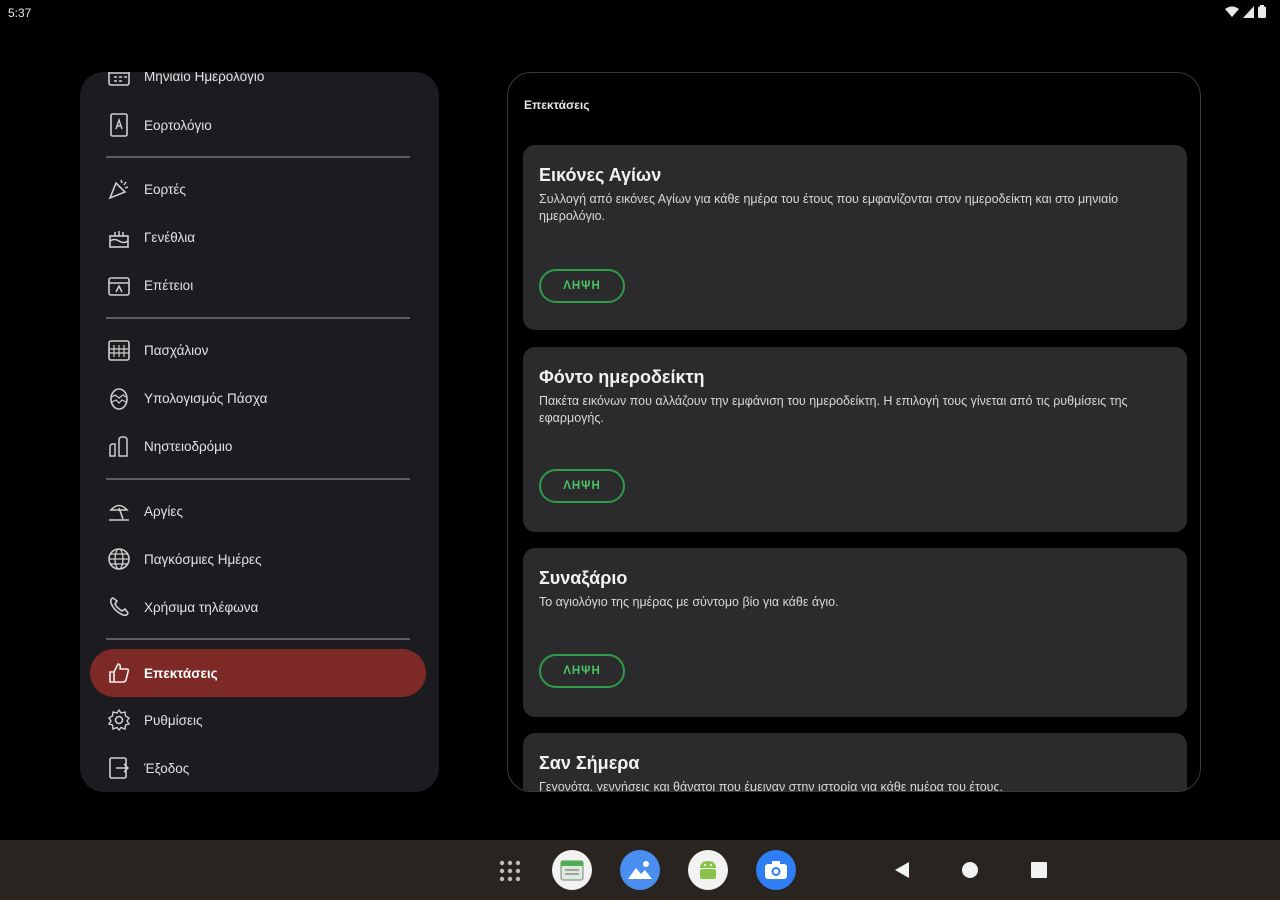  Describe the element at coordinates (589, 763) in the screenshot. I see `card-title: Σαν Σήμερα` at that location.